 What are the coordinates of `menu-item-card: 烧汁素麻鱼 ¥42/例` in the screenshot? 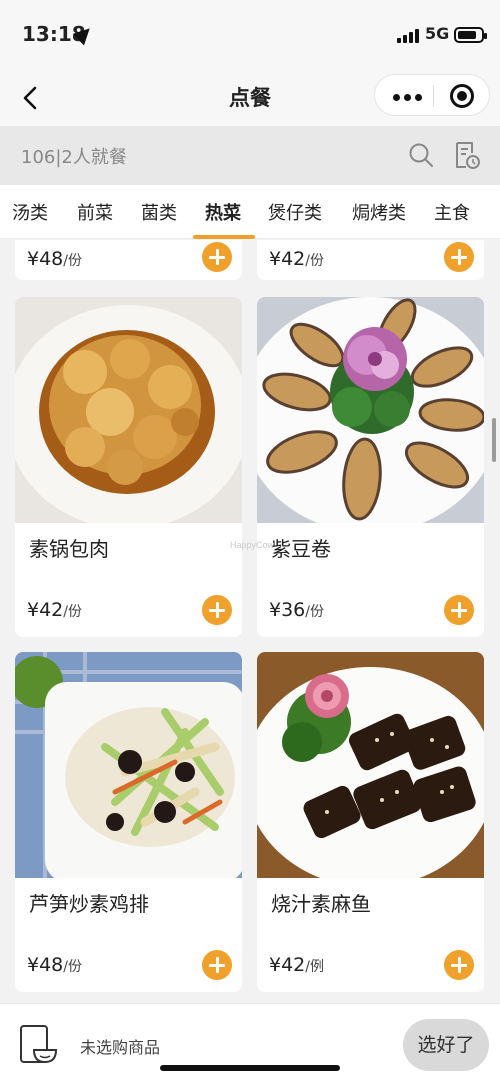 It's located at (370, 822).